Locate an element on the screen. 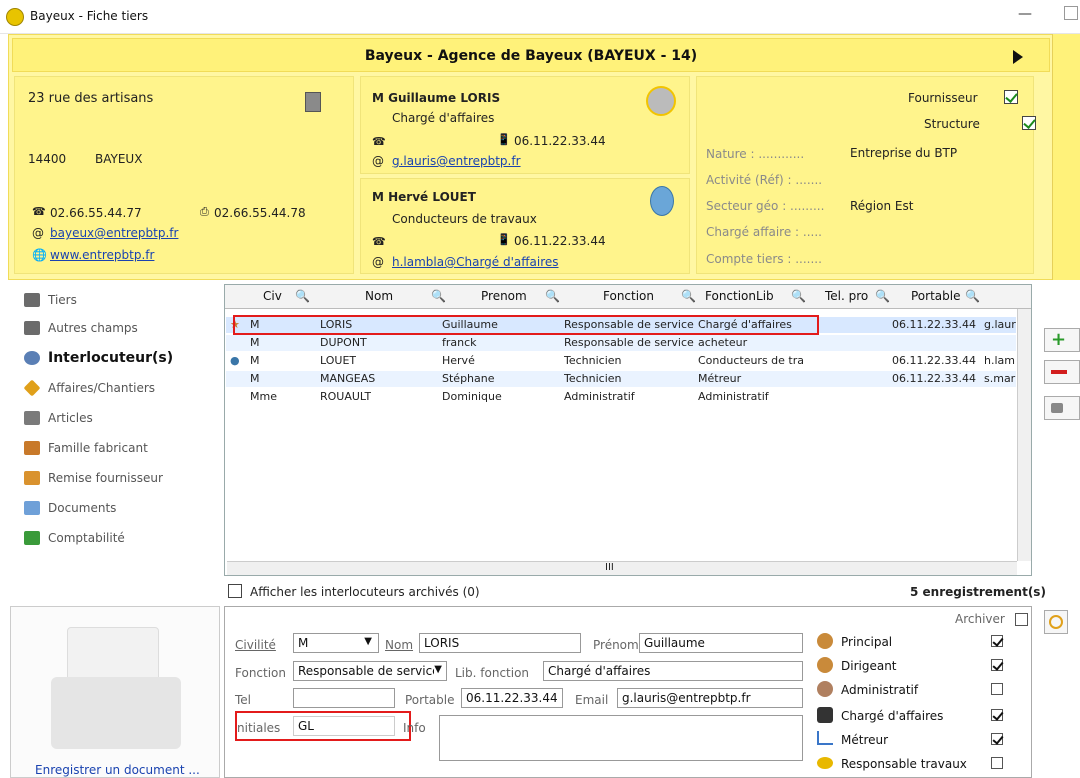 This screenshot has width=1080, height=778. fonction-label: Fonction is located at coordinates (261, 673).